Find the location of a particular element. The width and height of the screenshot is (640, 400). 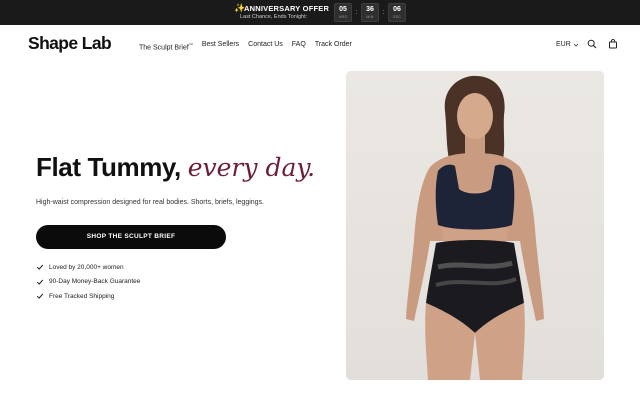

currency-selector: EUR is located at coordinates (567, 44).